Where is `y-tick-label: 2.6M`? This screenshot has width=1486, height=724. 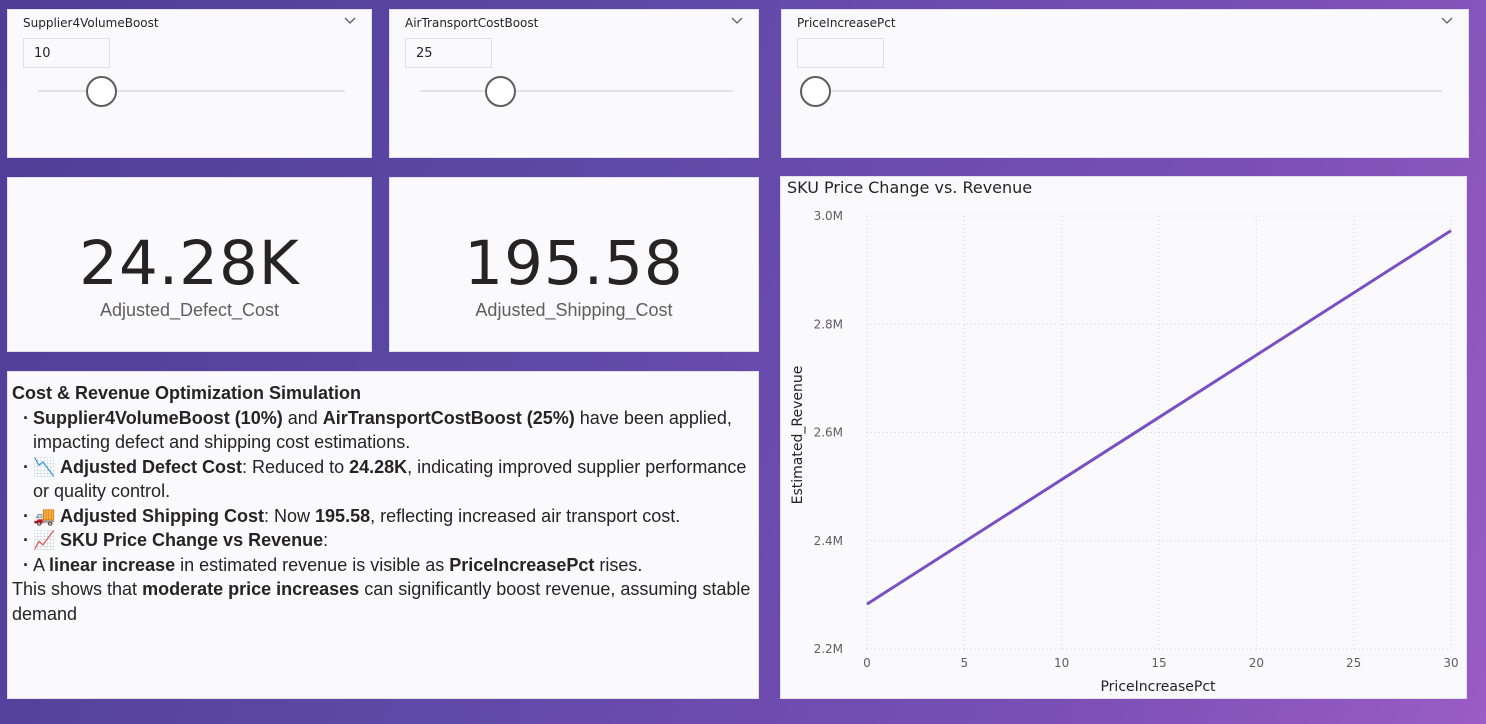 y-tick-label: 2.6M is located at coordinates (828, 433).